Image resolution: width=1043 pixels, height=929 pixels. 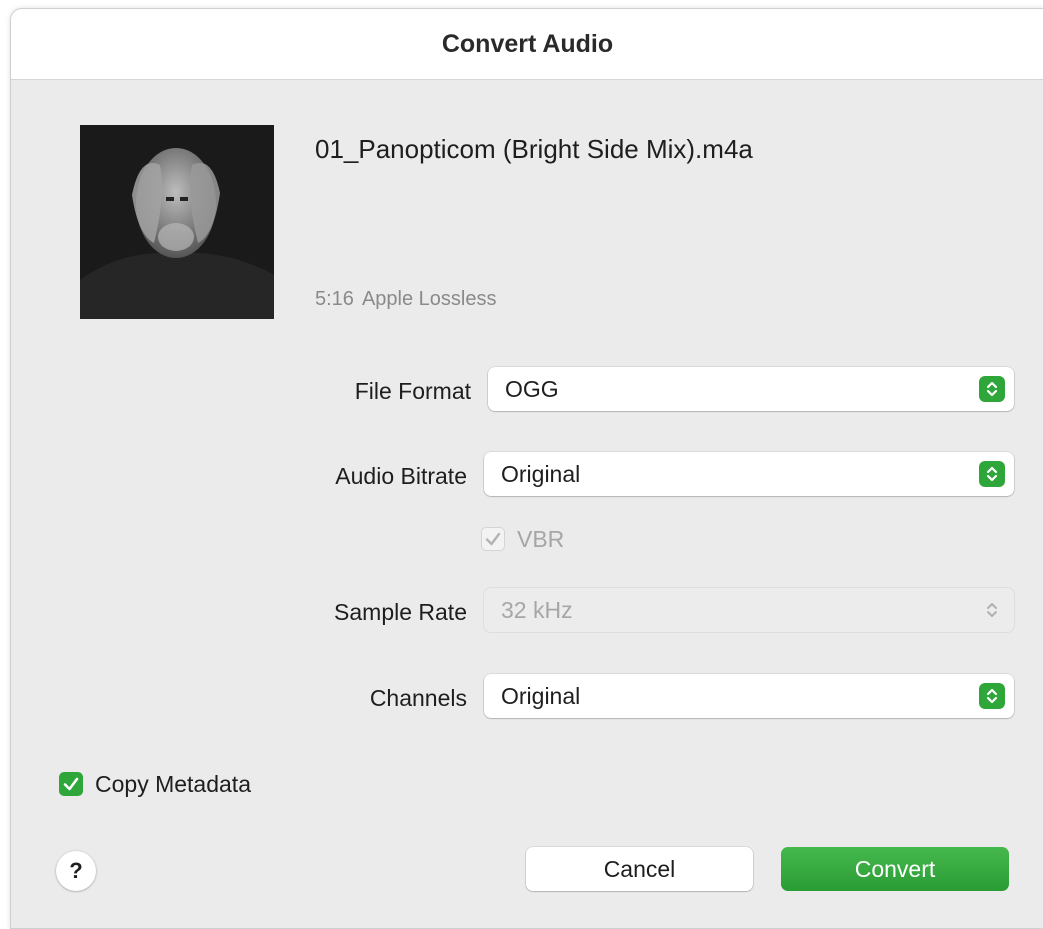 I want to click on channels-popup: Original, so click(x=749, y=696).